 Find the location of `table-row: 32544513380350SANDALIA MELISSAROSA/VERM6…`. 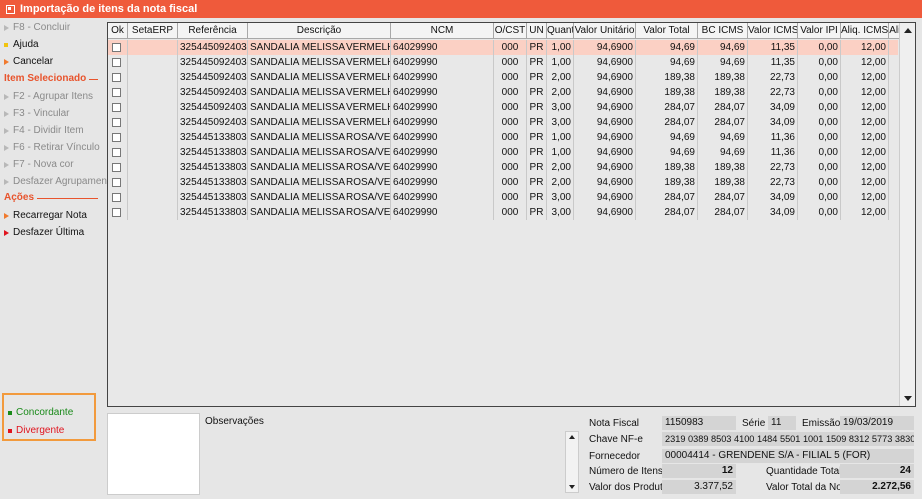

table-row: 32544513380350SANDALIA MELISSAROSA/VERM6… is located at coordinates (511, 167).